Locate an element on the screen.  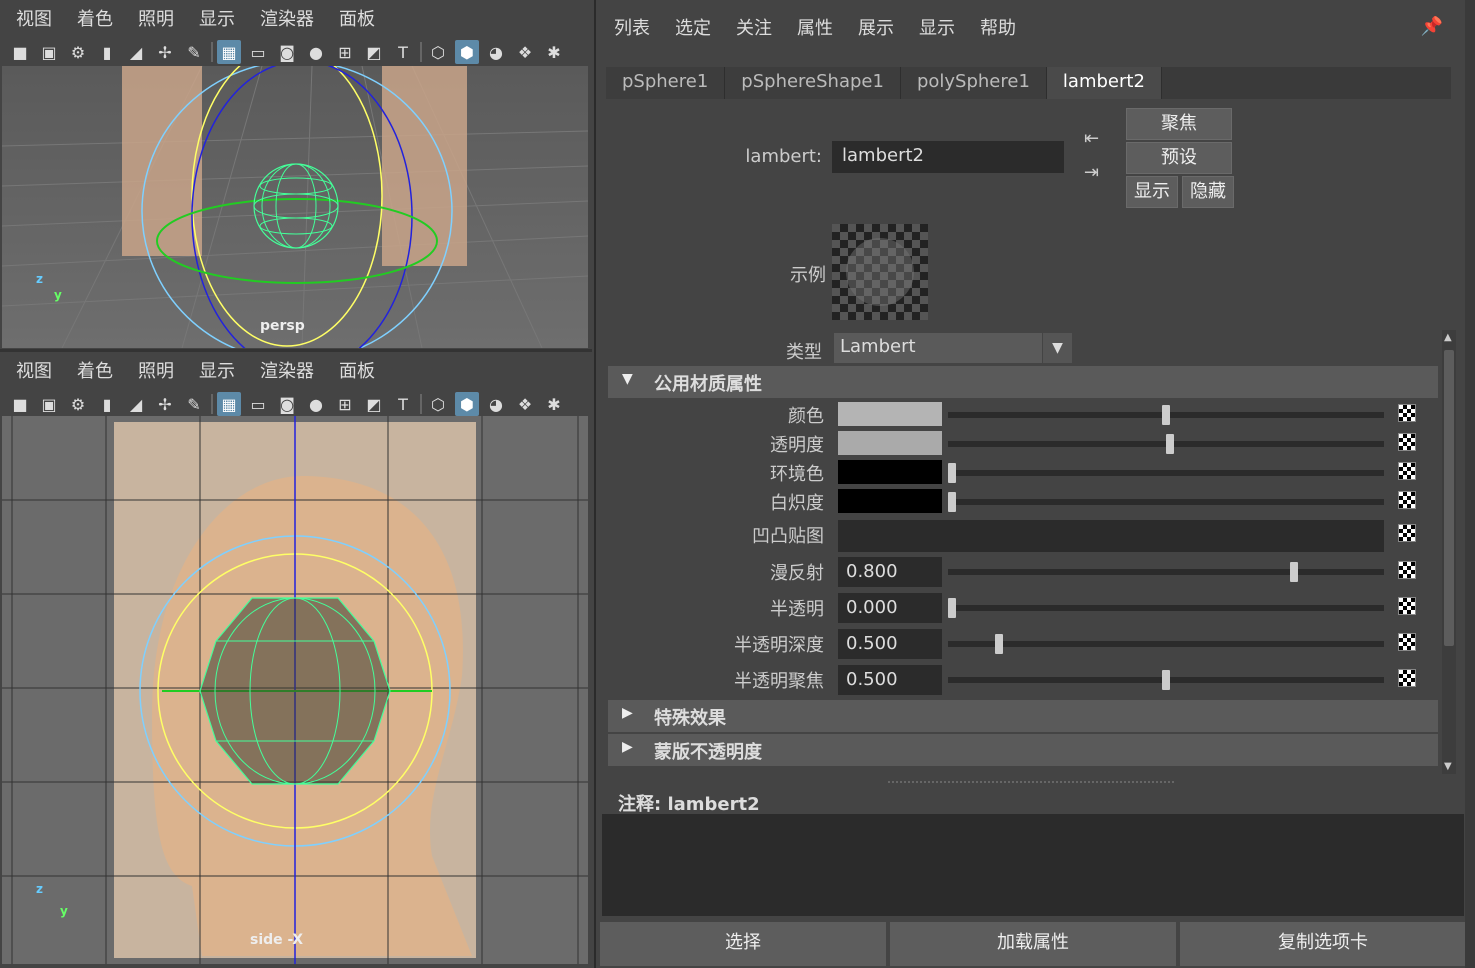
tab-lambert2: lambert2 is located at coordinates (1104, 83).